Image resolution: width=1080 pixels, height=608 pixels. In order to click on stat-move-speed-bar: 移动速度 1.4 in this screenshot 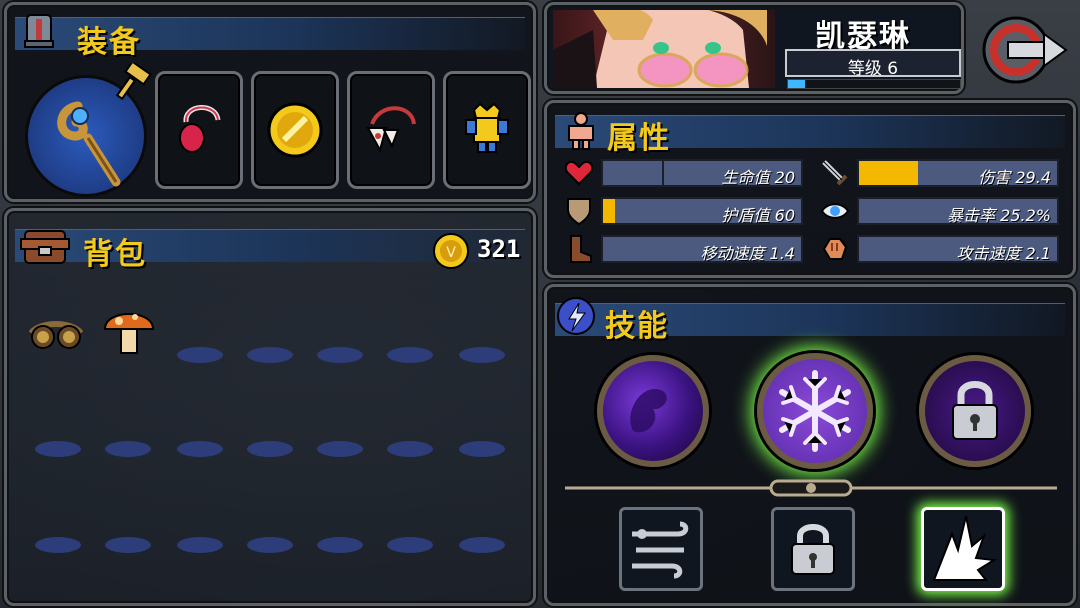, I will do `click(702, 249)`.